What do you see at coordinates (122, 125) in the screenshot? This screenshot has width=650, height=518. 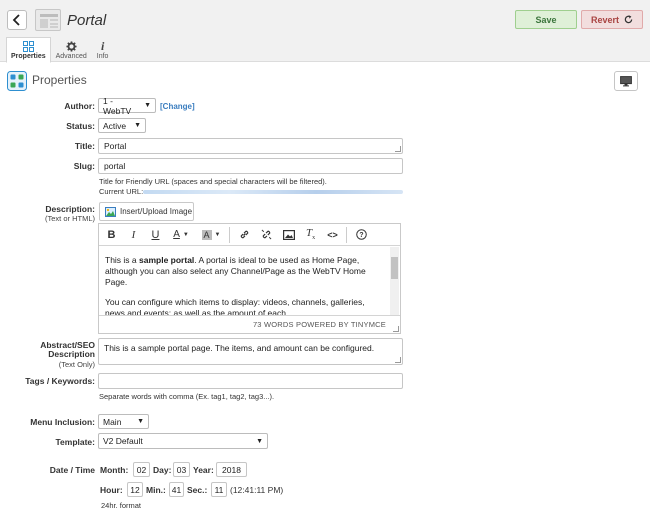 I see `status-select: Active ▼` at bounding box center [122, 125].